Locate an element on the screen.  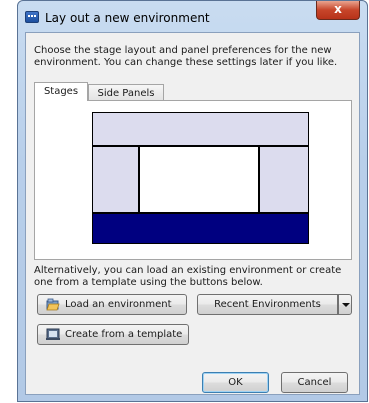
title-bar: Lay out a new environment x is located at coordinates (192, 17).